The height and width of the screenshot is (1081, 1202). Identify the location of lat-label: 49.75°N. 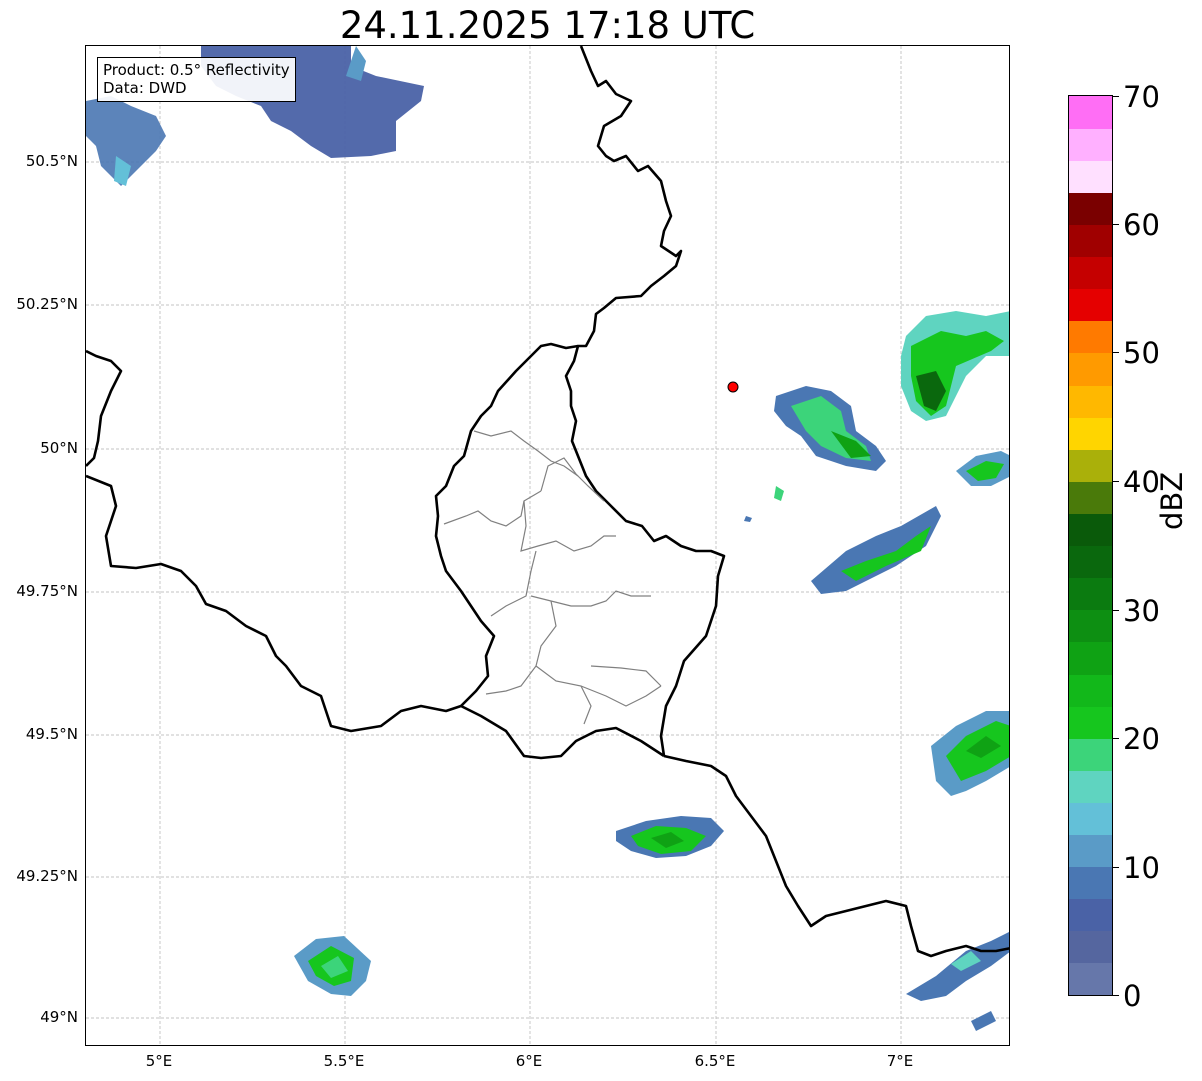
(47, 591).